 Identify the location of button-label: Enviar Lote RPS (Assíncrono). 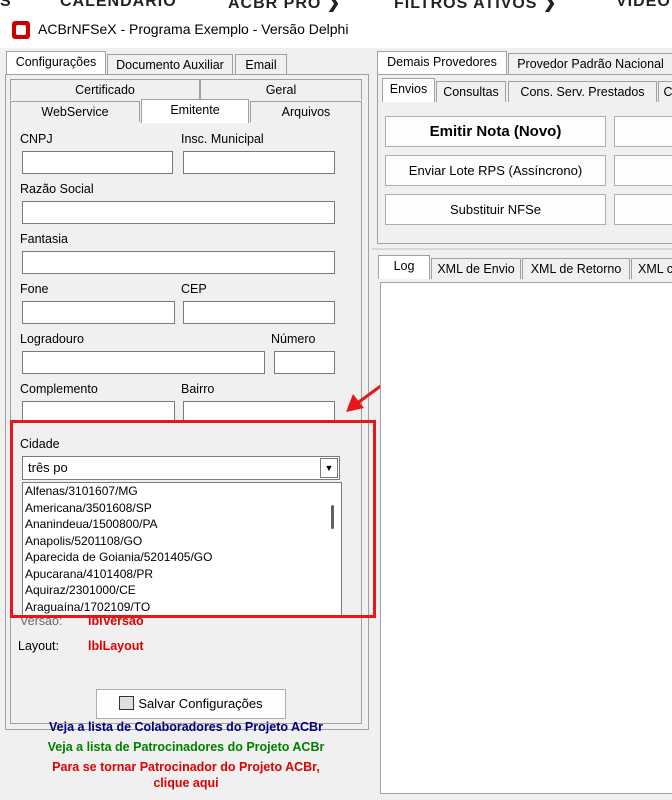
(495, 170).